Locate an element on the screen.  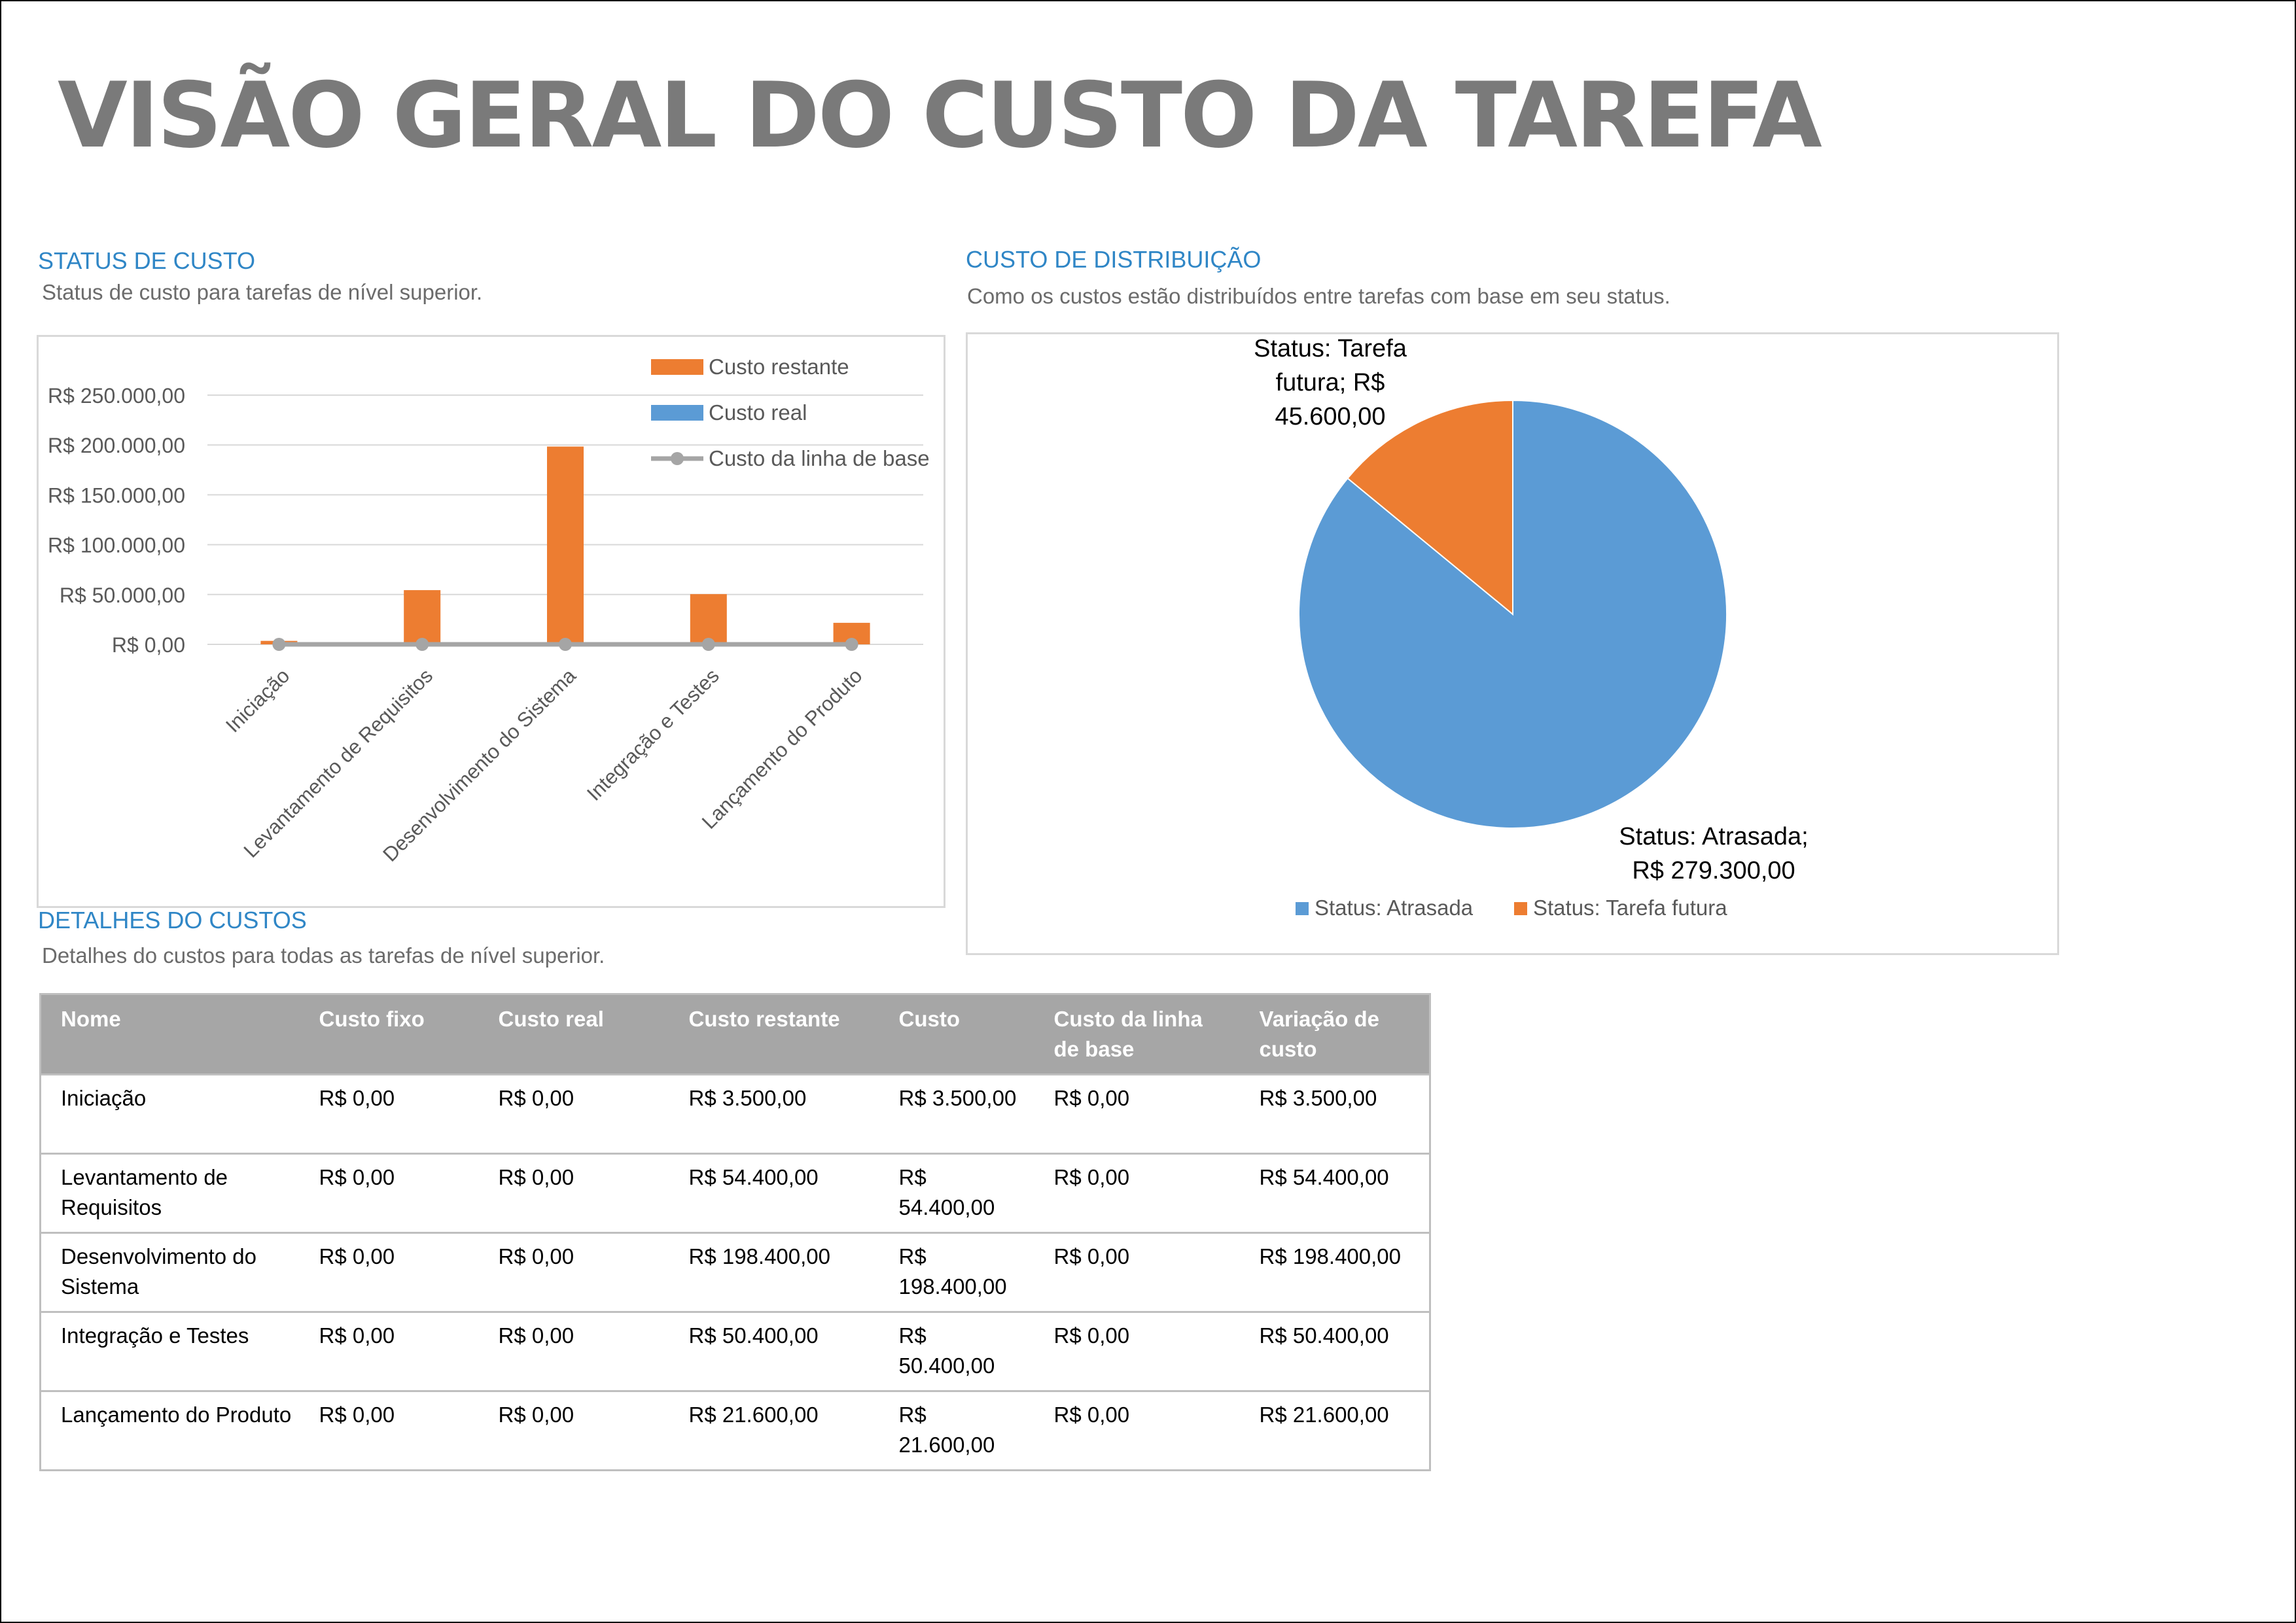
column-header-actual-cost: Custo real is located at coordinates (573, 1034).